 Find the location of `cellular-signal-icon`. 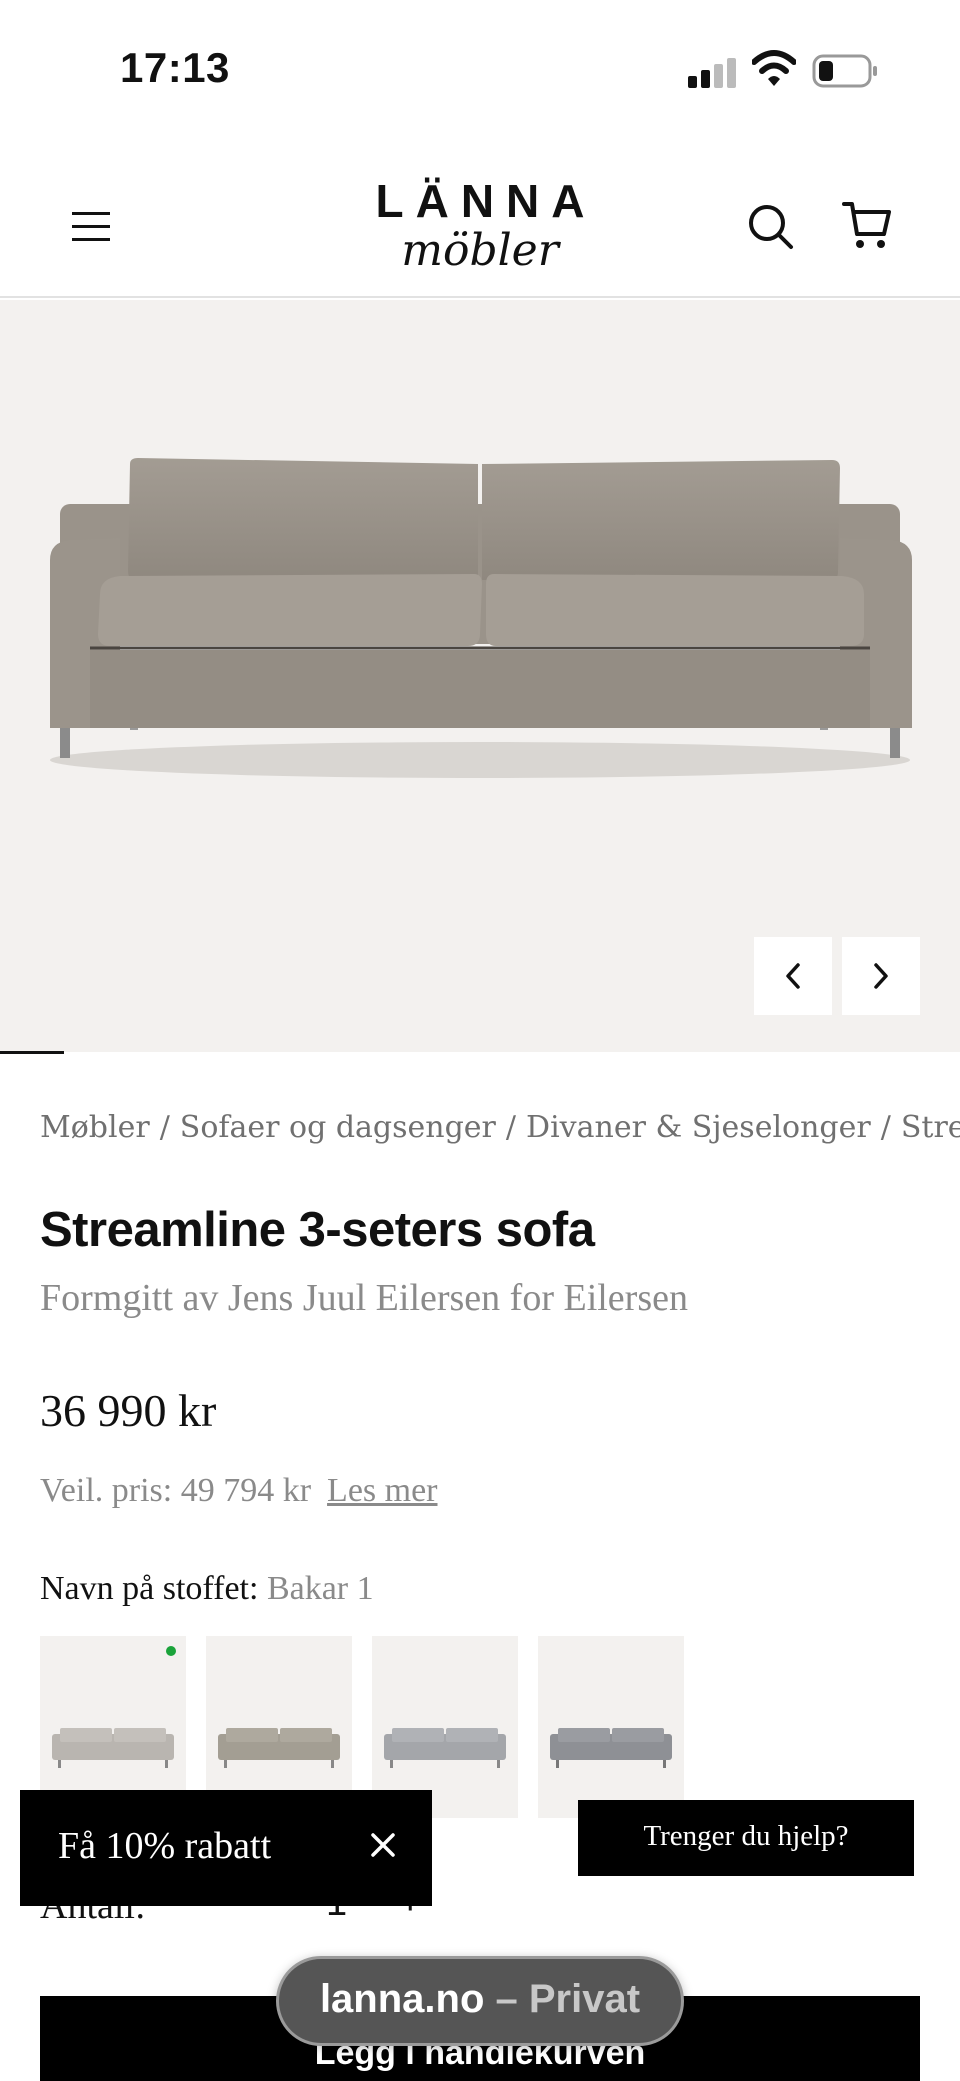

cellular-signal-icon is located at coordinates (713, 73).